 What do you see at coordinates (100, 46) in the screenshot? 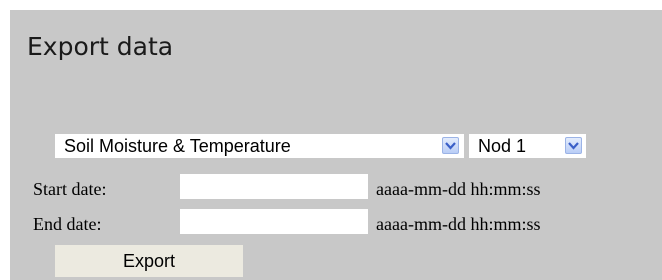
I see `page-title: Export data` at bounding box center [100, 46].